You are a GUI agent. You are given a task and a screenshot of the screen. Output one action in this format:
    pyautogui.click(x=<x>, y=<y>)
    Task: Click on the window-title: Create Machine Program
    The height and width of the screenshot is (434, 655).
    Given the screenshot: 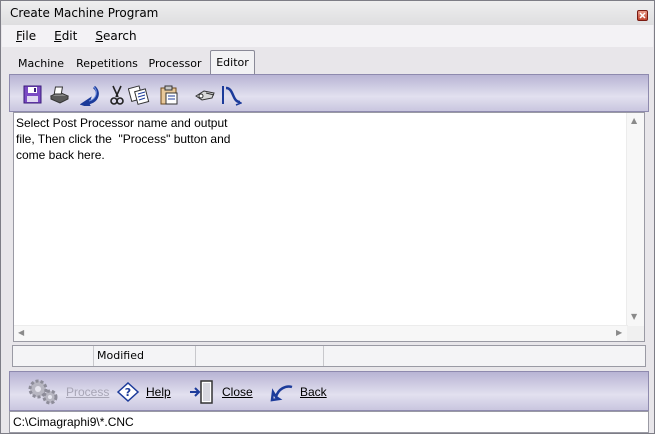 What is the action you would take?
    pyautogui.click(x=84, y=13)
    